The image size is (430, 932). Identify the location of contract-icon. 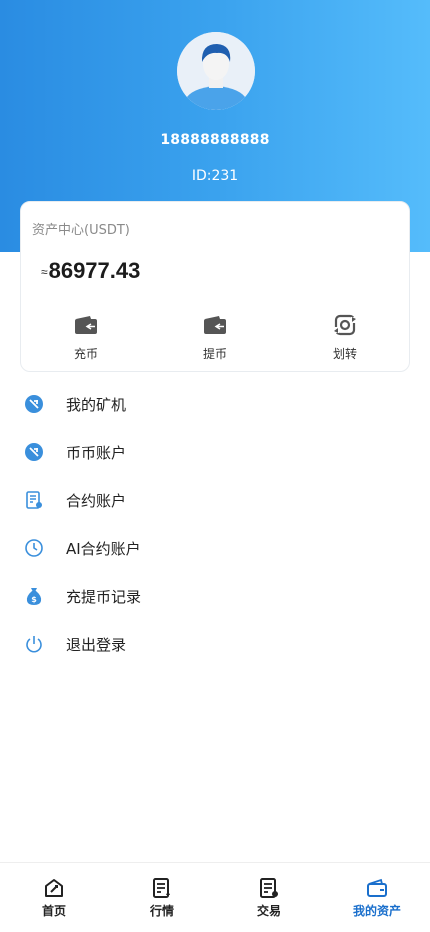
(34, 500).